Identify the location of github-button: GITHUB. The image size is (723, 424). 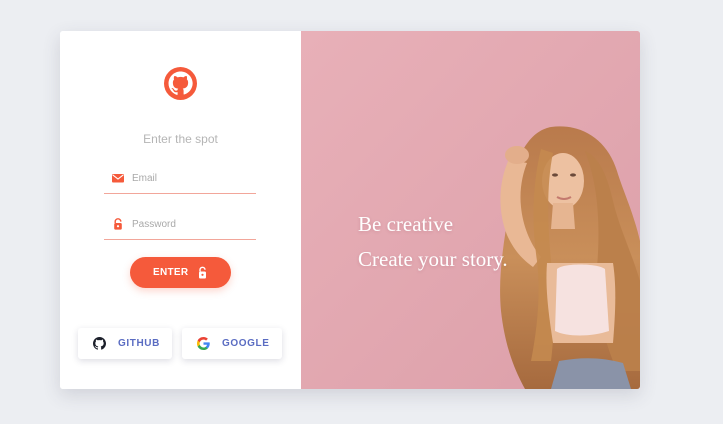
(125, 343).